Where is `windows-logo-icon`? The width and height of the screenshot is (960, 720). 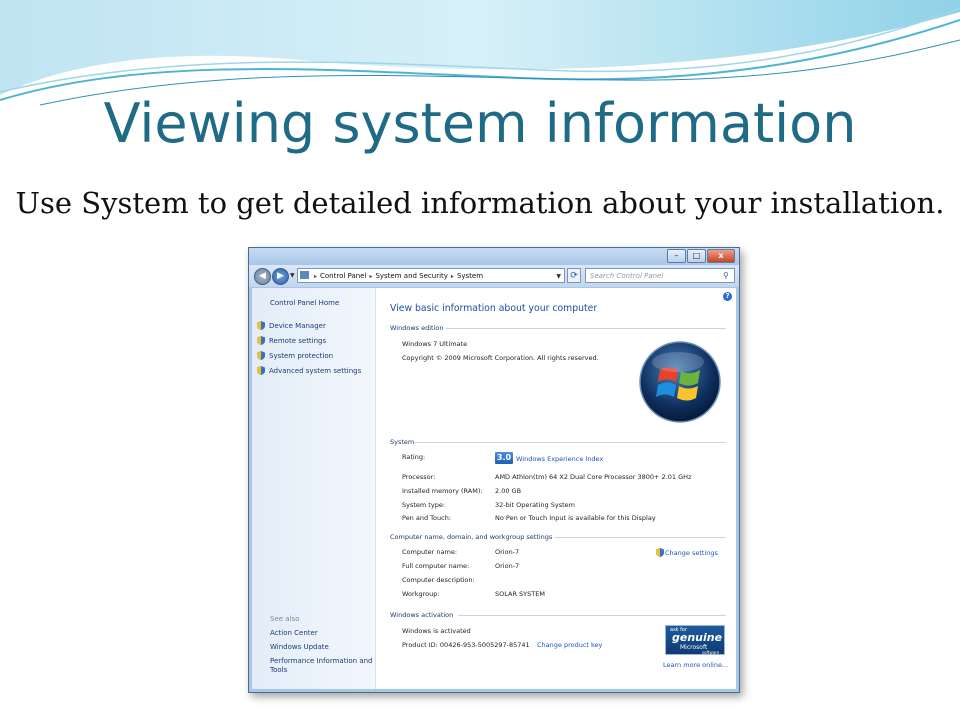
windows-logo-icon is located at coordinates (680, 382).